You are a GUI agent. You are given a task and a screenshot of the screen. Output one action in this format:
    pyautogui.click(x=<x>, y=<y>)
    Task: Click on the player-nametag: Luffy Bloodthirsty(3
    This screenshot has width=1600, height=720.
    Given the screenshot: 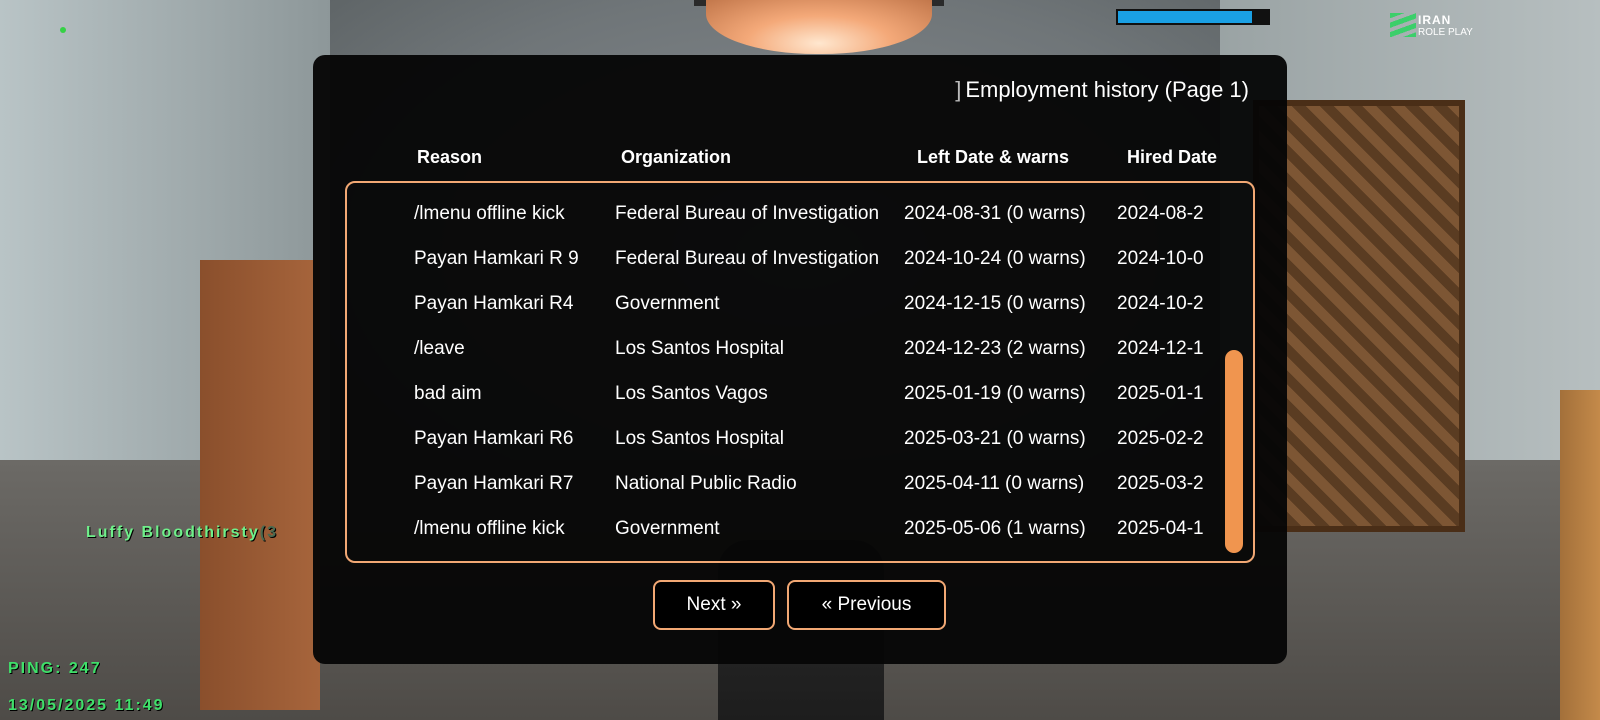 What is the action you would take?
    pyautogui.click(x=182, y=533)
    